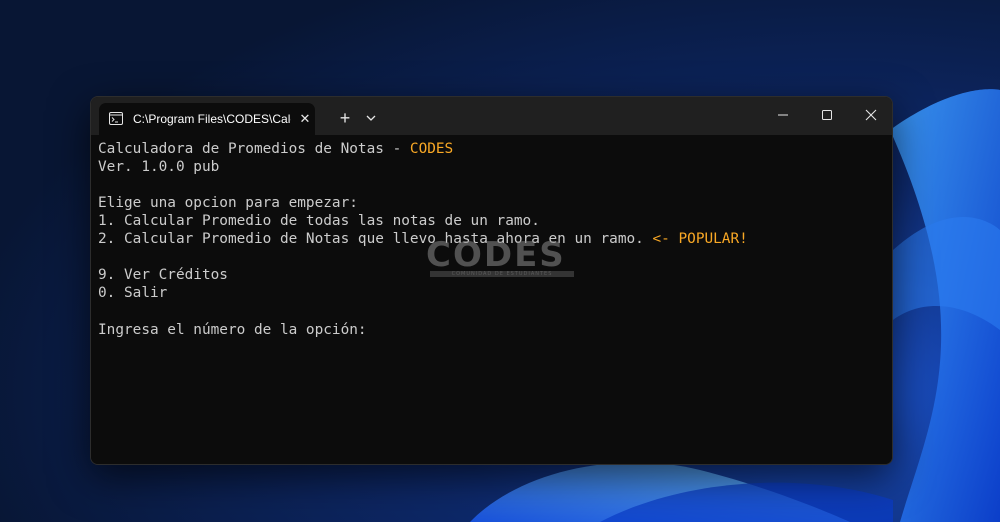 This screenshot has height=522, width=1000. Describe the element at coordinates (133, 293) in the screenshot. I see `terminal-line: 0. Salir` at that location.